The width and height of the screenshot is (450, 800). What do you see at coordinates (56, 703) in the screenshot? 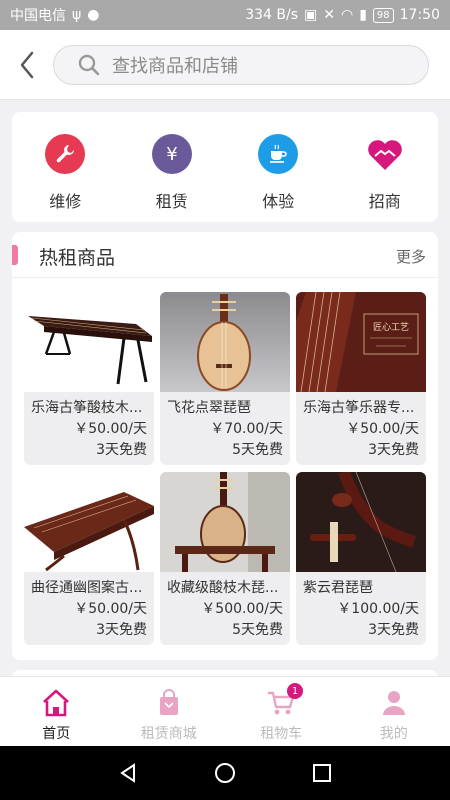
I see `home-icon` at bounding box center [56, 703].